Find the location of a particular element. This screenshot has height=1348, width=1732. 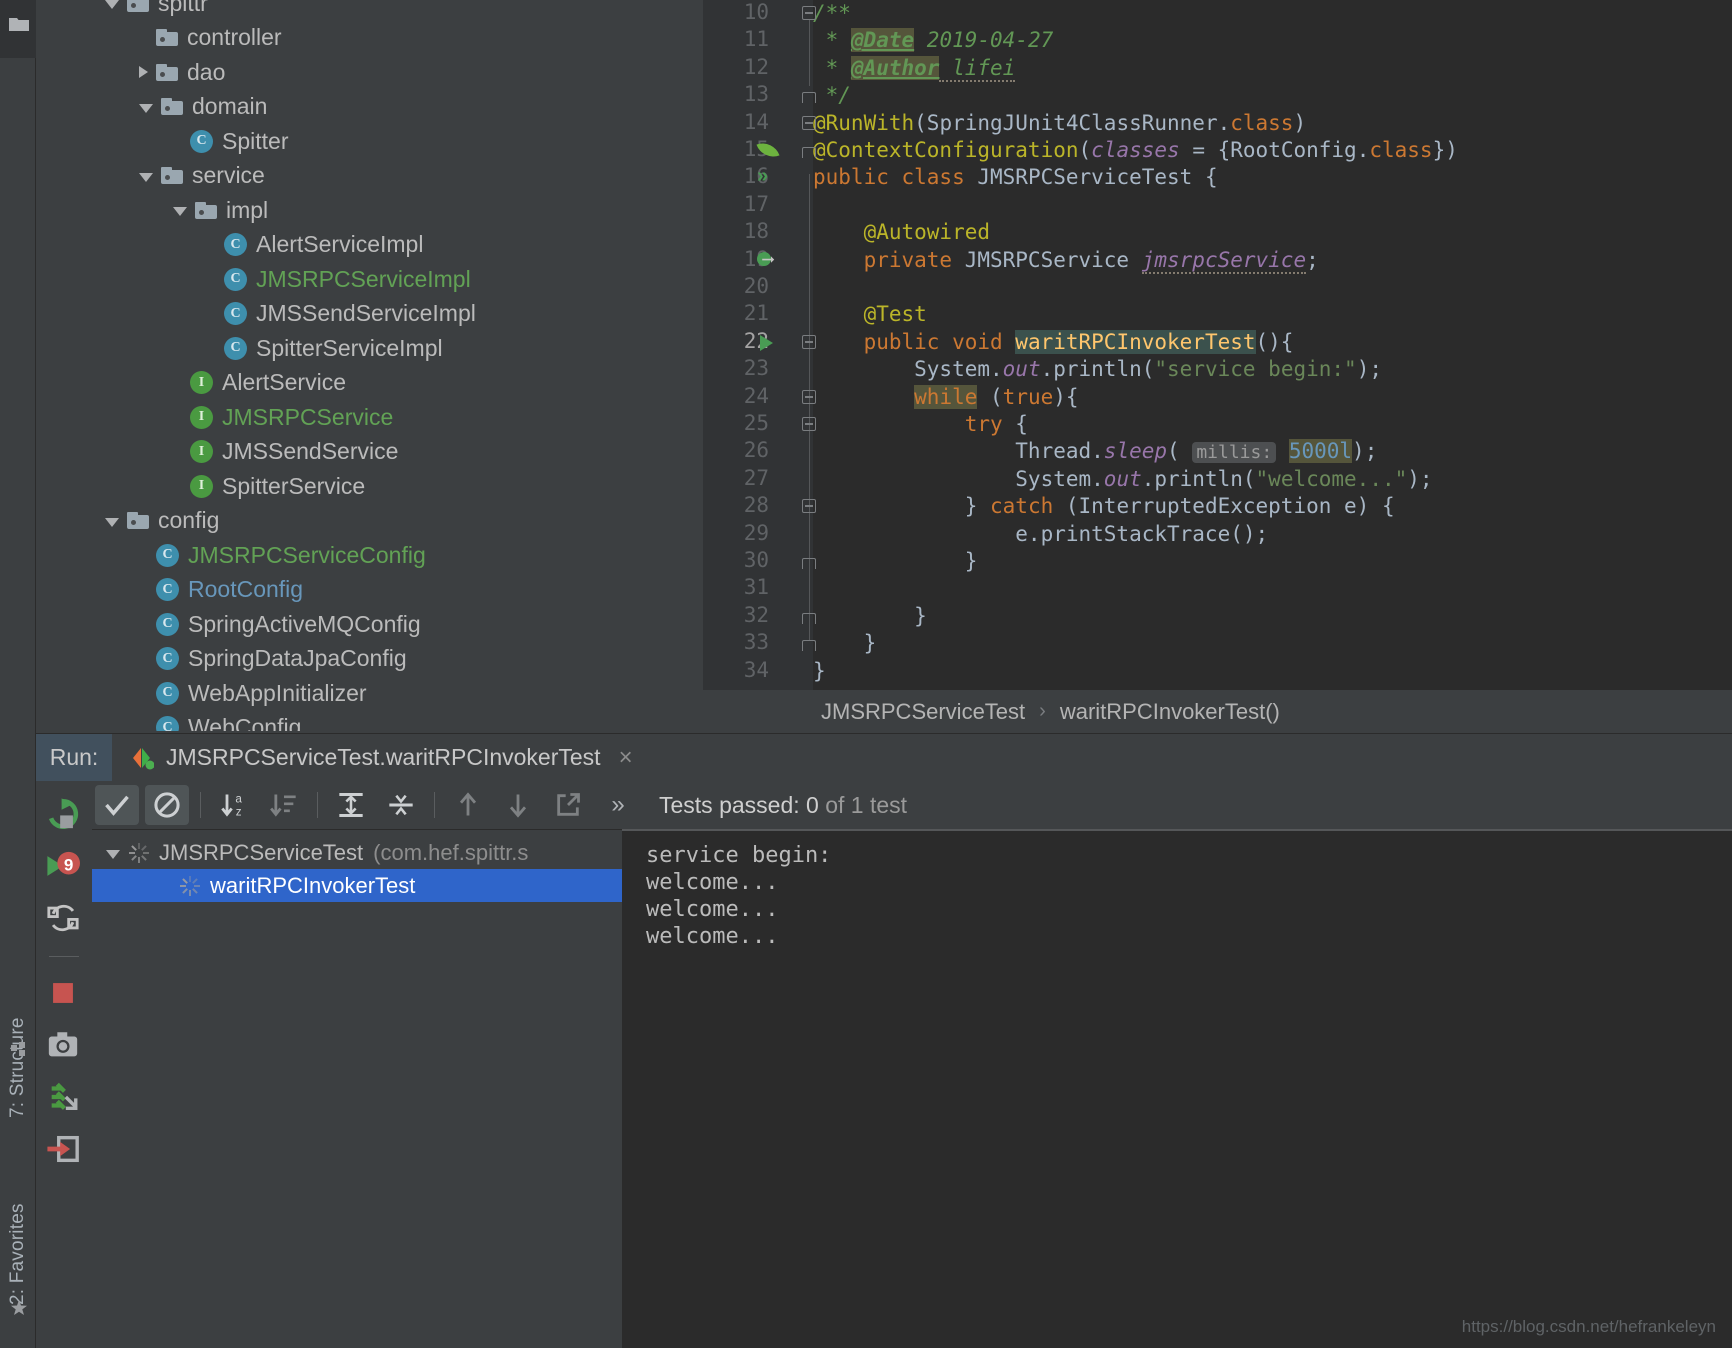

code-line: @Test is located at coordinates (1217, 314).